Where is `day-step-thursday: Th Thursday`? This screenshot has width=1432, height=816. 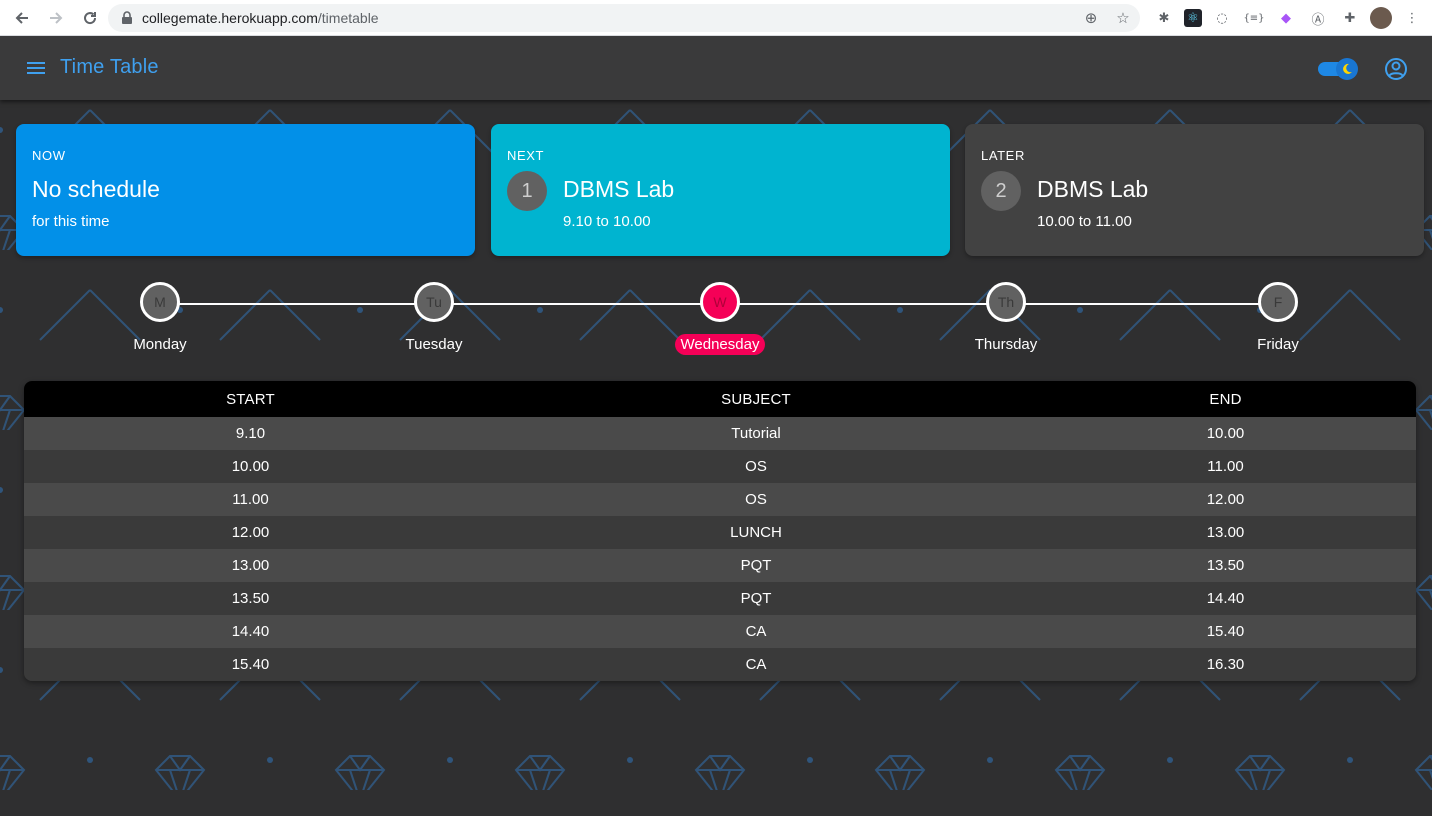 day-step-thursday: Th Thursday is located at coordinates (1006, 318).